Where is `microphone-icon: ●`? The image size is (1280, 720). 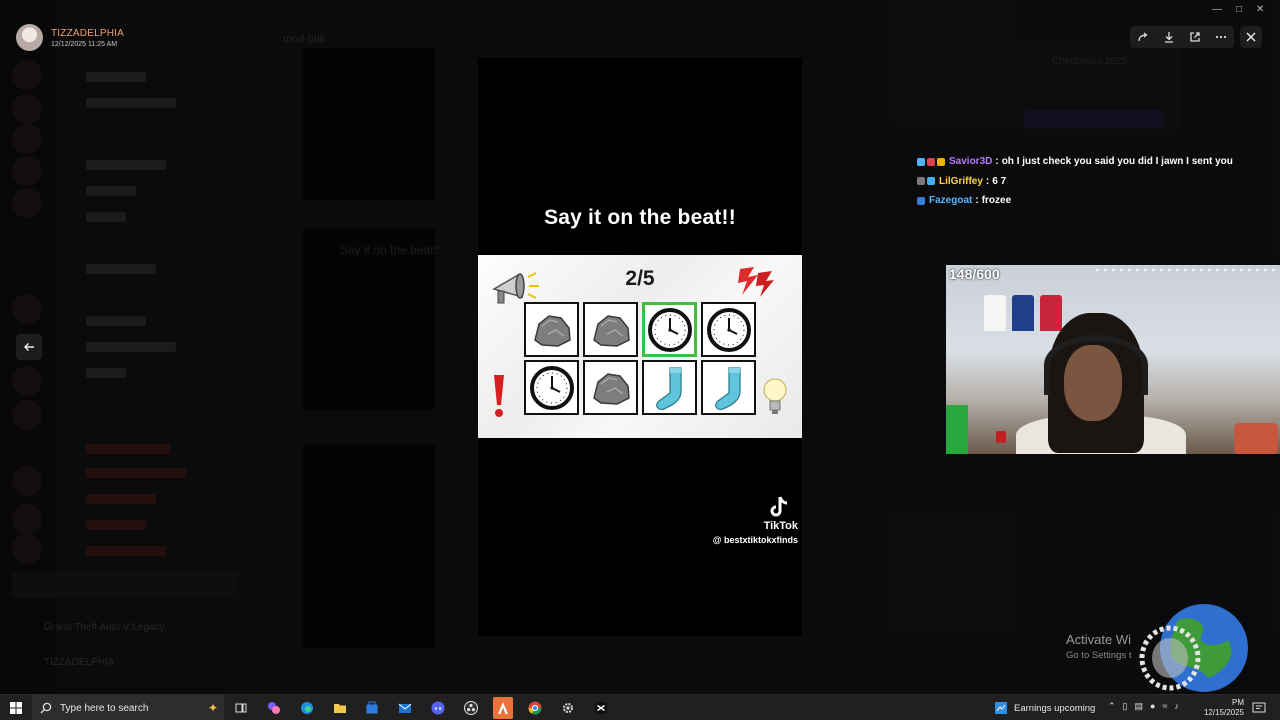 microphone-icon: ● is located at coordinates (1152, 706).